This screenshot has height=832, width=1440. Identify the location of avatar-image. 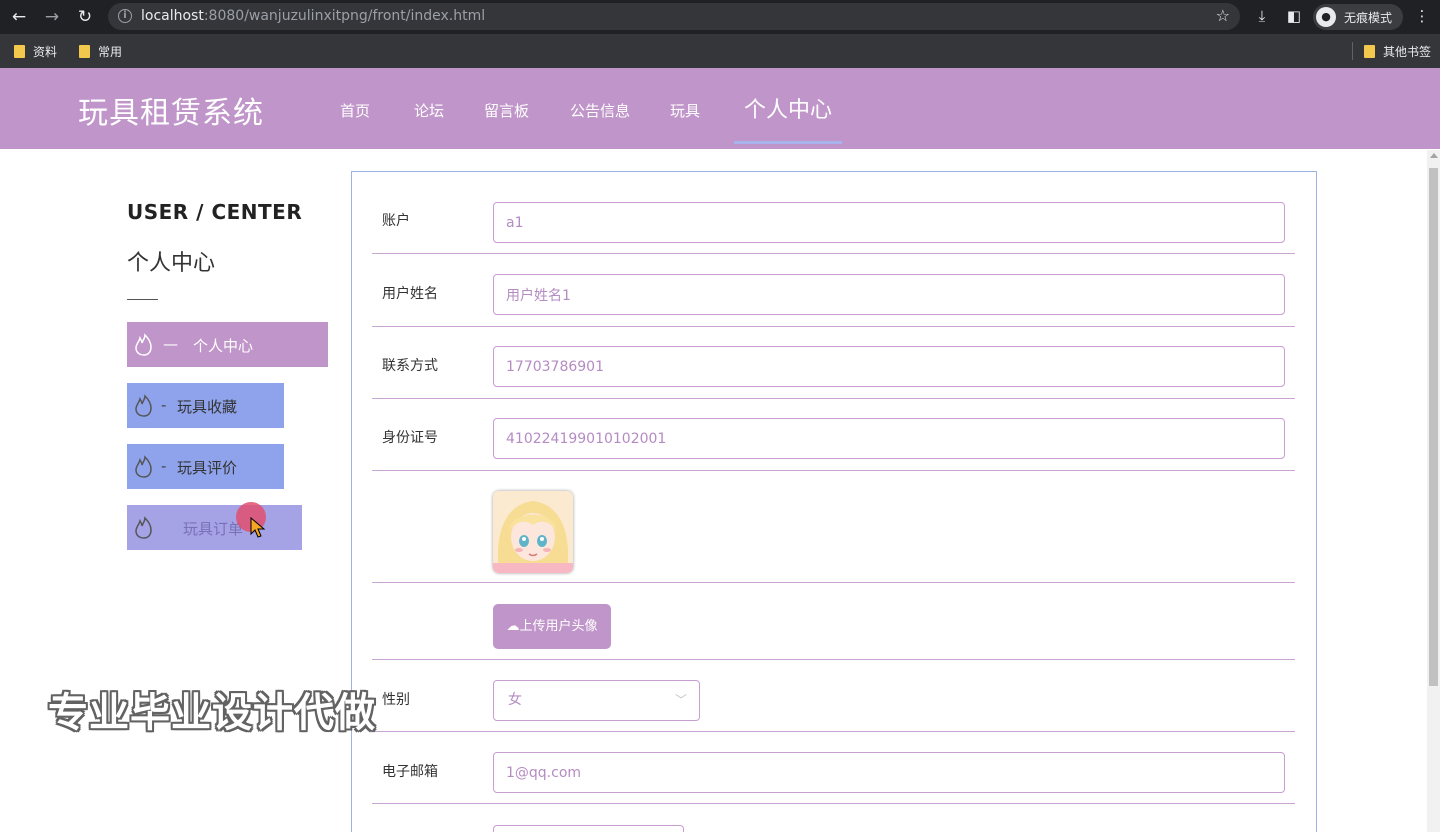
(533, 532).